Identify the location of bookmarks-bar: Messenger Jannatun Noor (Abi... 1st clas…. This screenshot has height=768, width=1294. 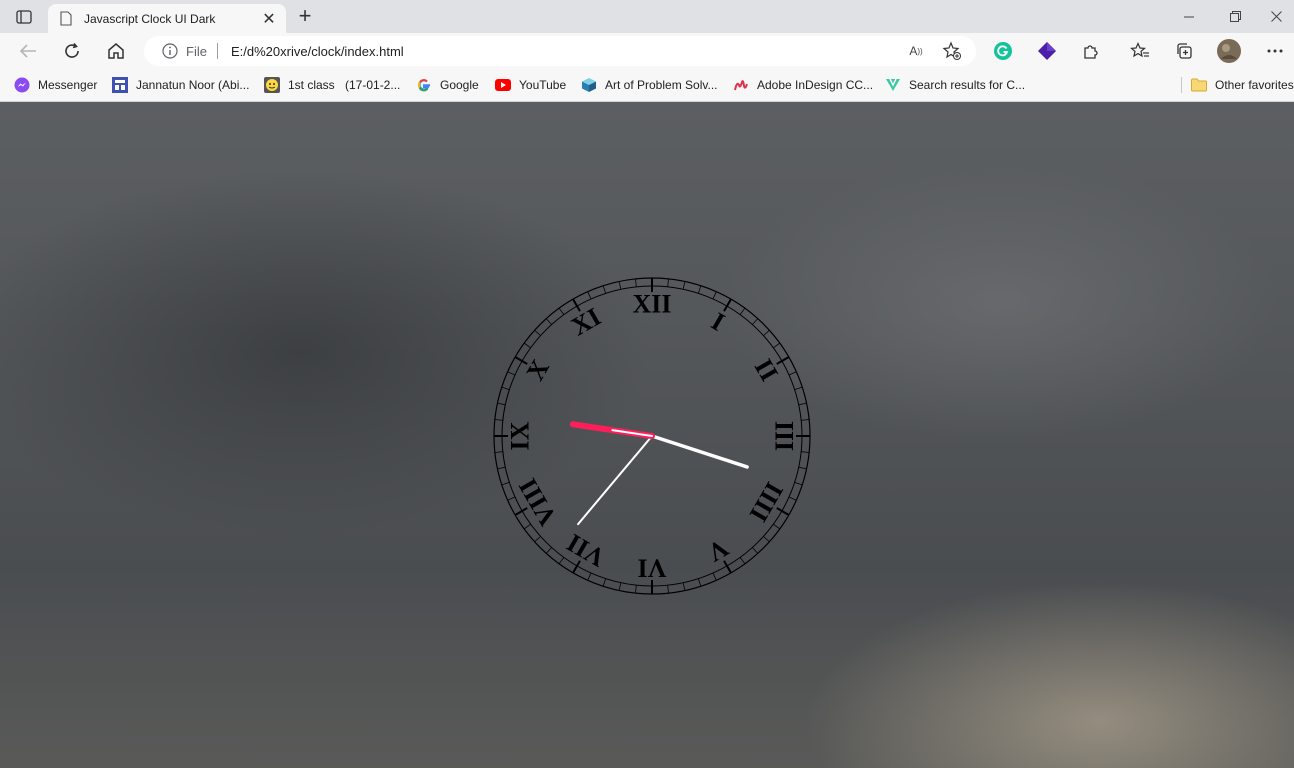
(647, 85).